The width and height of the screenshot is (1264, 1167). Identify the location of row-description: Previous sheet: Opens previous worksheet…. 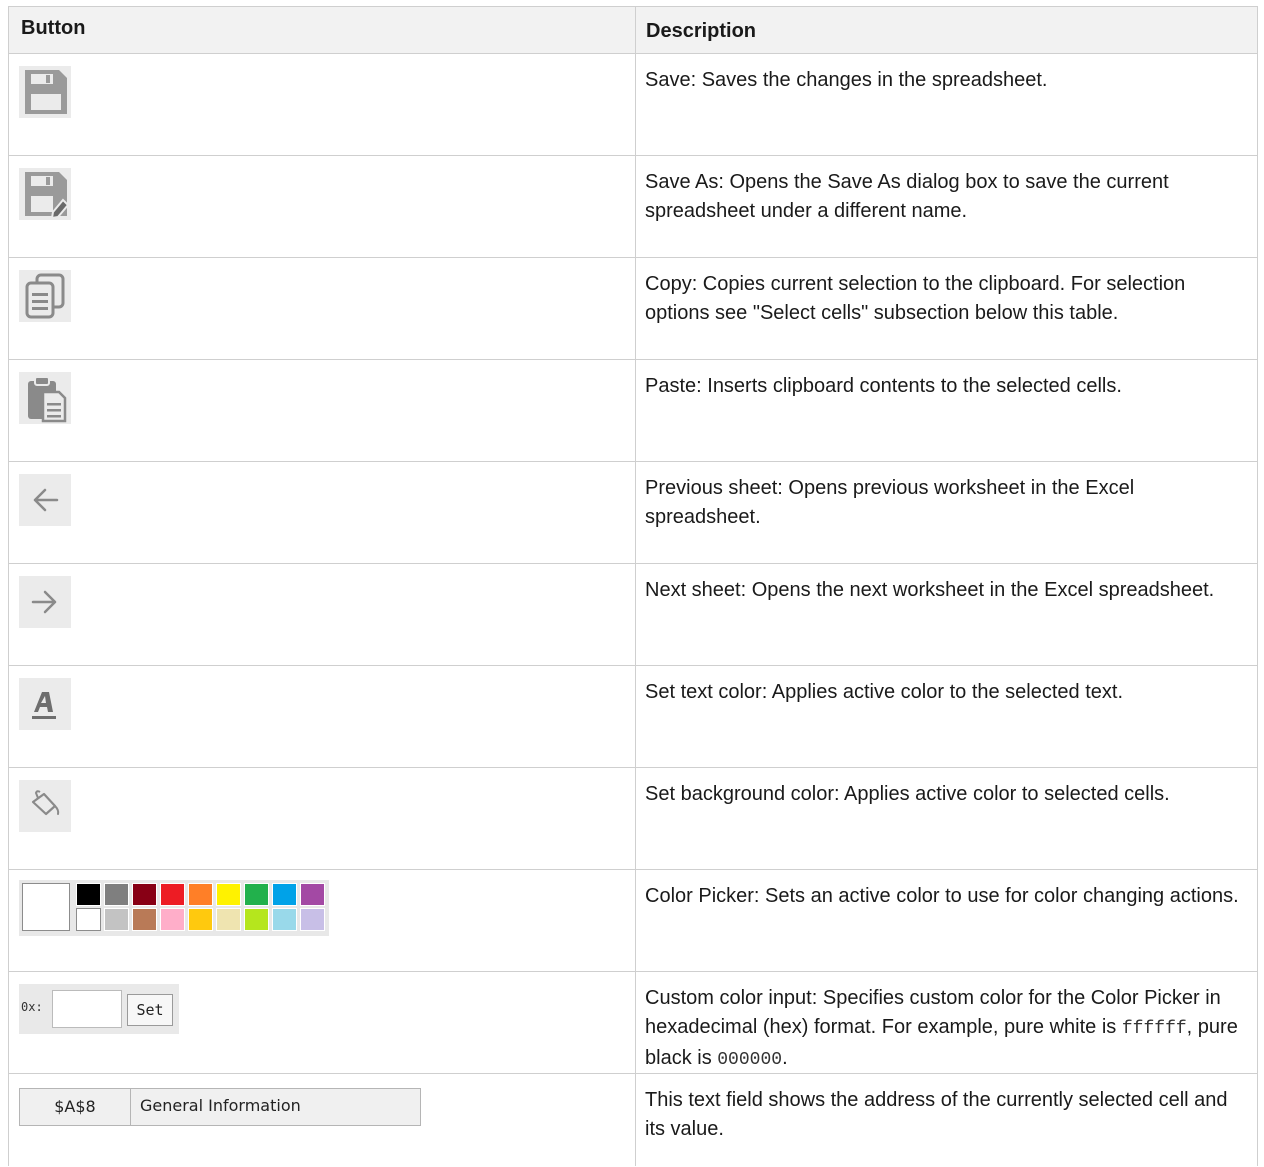
(890, 502).